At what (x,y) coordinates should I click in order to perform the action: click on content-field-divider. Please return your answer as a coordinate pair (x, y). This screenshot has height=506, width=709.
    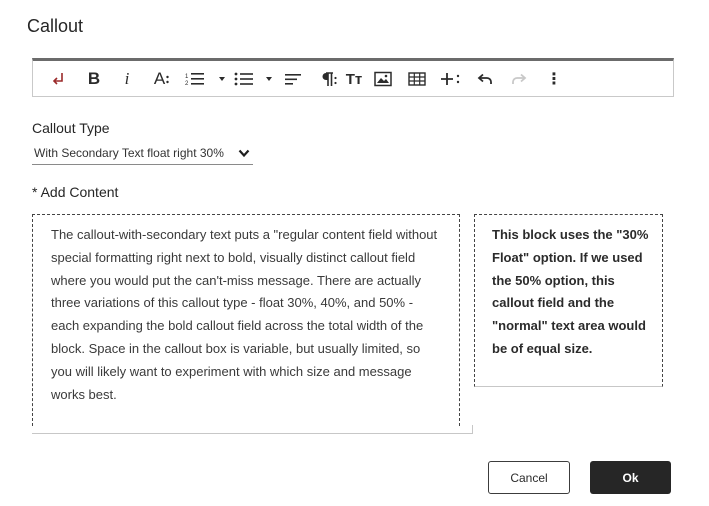
    Looking at the image, I should click on (472, 429).